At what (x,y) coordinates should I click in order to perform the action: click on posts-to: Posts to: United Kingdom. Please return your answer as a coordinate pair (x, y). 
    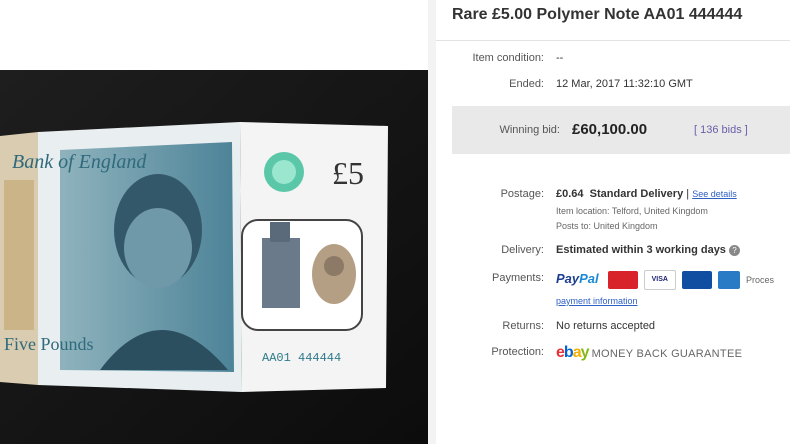
    Looking at the image, I should click on (607, 226).